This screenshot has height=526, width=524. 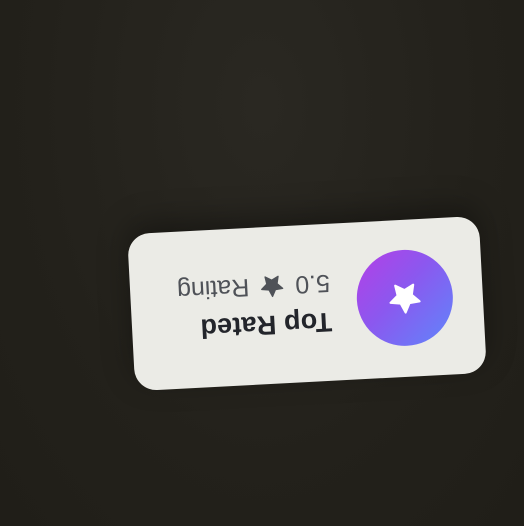 I want to click on rating-row: 5.0 Rating, so click(x=253, y=287).